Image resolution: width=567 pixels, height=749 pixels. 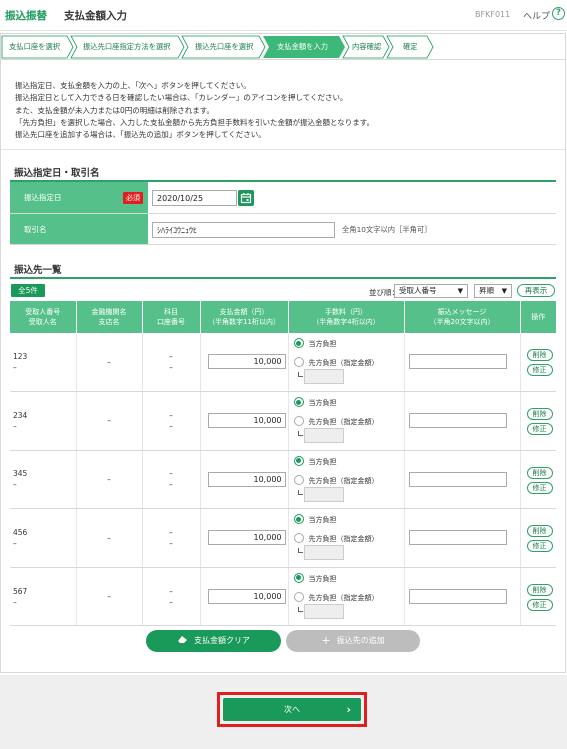 What do you see at coordinates (43, 363) in the screenshot?
I see `payee-cell: 123–` at bounding box center [43, 363].